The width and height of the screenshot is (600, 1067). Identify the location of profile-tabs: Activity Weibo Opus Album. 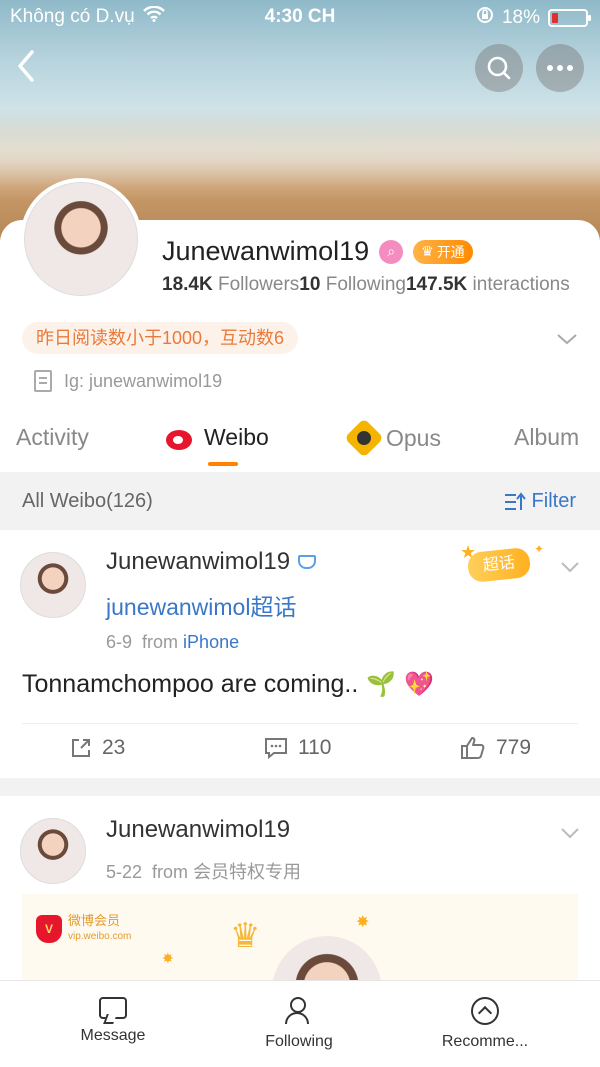
(300, 441).